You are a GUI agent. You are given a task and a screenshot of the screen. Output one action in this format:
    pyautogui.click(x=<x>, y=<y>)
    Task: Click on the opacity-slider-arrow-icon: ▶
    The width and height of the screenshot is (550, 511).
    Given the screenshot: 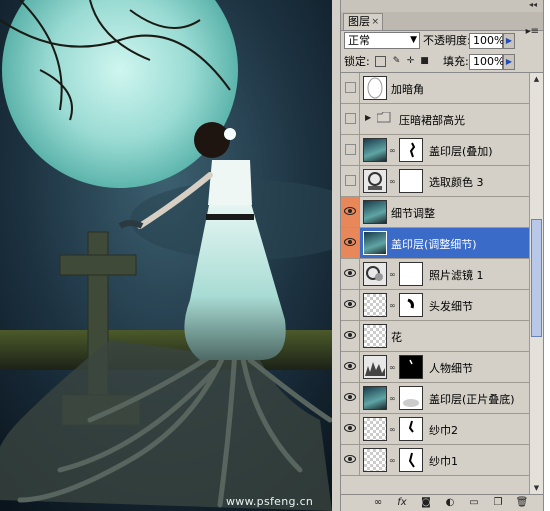 What is the action you would take?
    pyautogui.click(x=509, y=41)
    